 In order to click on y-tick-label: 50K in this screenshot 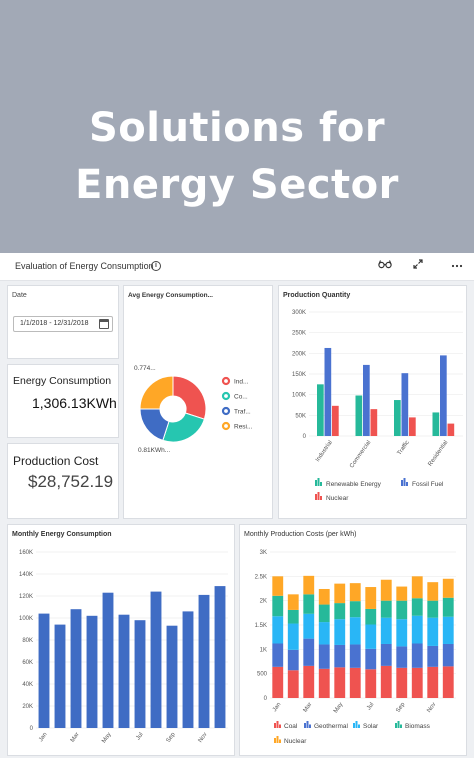, I will do `click(300, 416)`.